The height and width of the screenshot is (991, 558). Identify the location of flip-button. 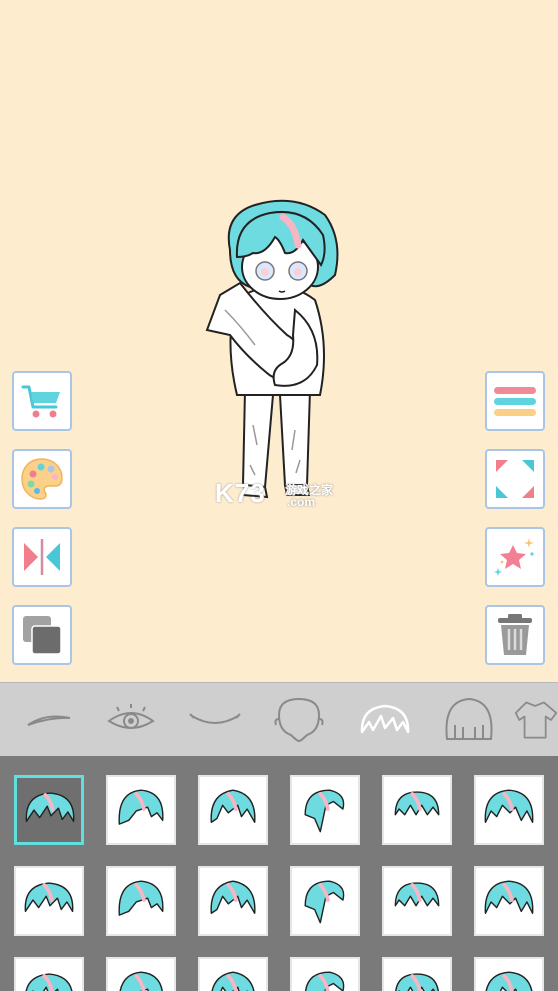
(42, 557).